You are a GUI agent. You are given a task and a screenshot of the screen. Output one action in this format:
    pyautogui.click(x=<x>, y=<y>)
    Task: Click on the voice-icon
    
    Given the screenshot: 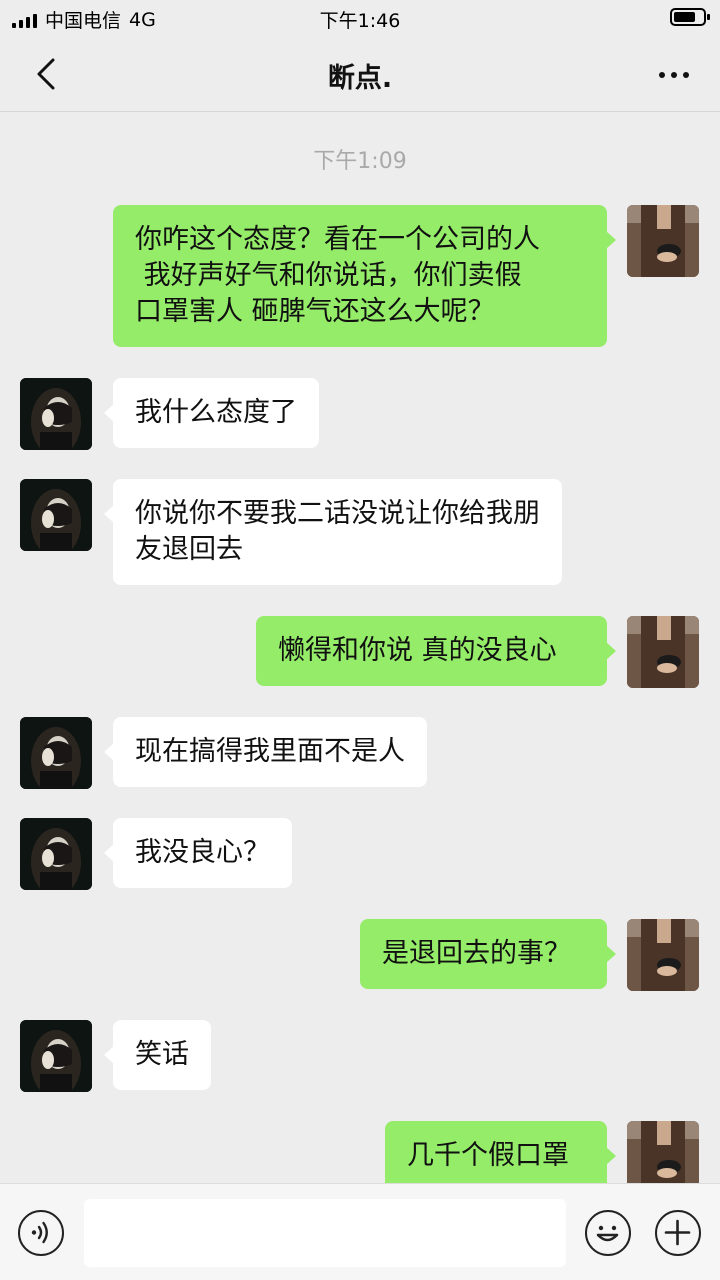 What is the action you would take?
    pyautogui.click(x=39, y=1232)
    